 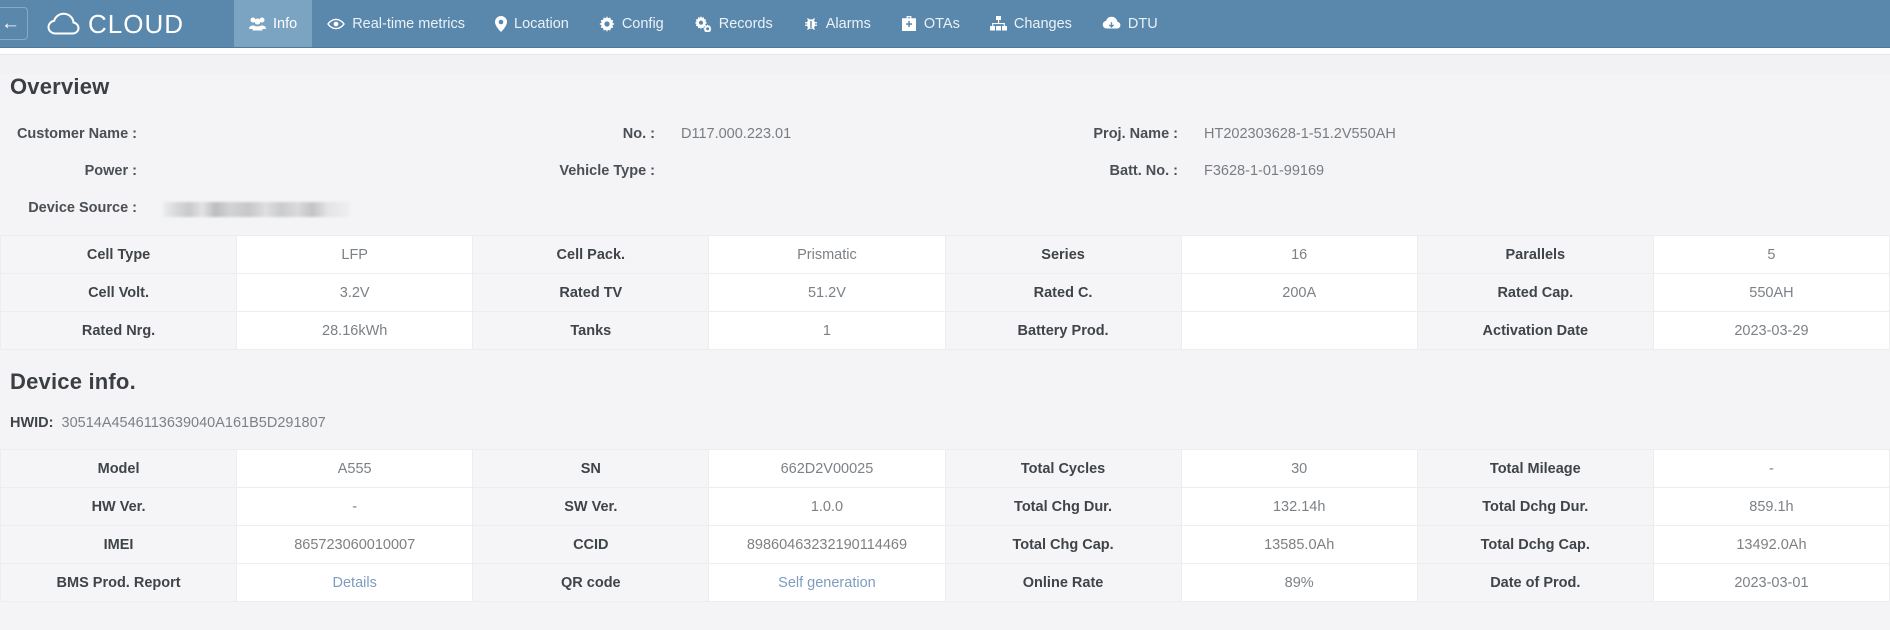 I want to click on nav-item-location: Location, so click(x=532, y=23).